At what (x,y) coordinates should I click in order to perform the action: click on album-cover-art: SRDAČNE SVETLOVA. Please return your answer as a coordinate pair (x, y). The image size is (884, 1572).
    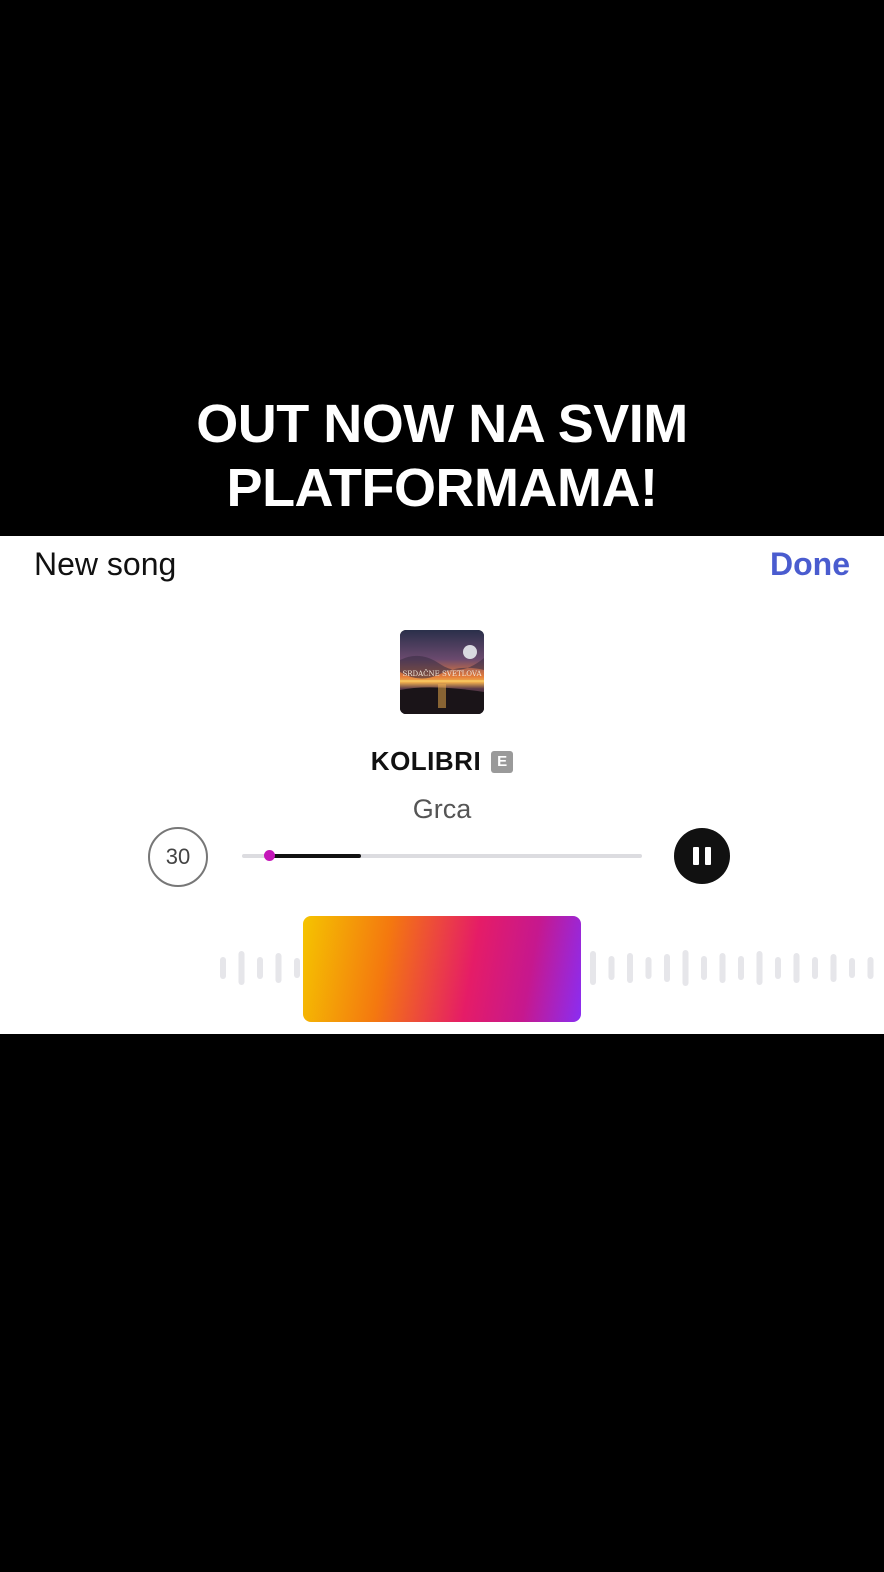
    Looking at the image, I should click on (442, 672).